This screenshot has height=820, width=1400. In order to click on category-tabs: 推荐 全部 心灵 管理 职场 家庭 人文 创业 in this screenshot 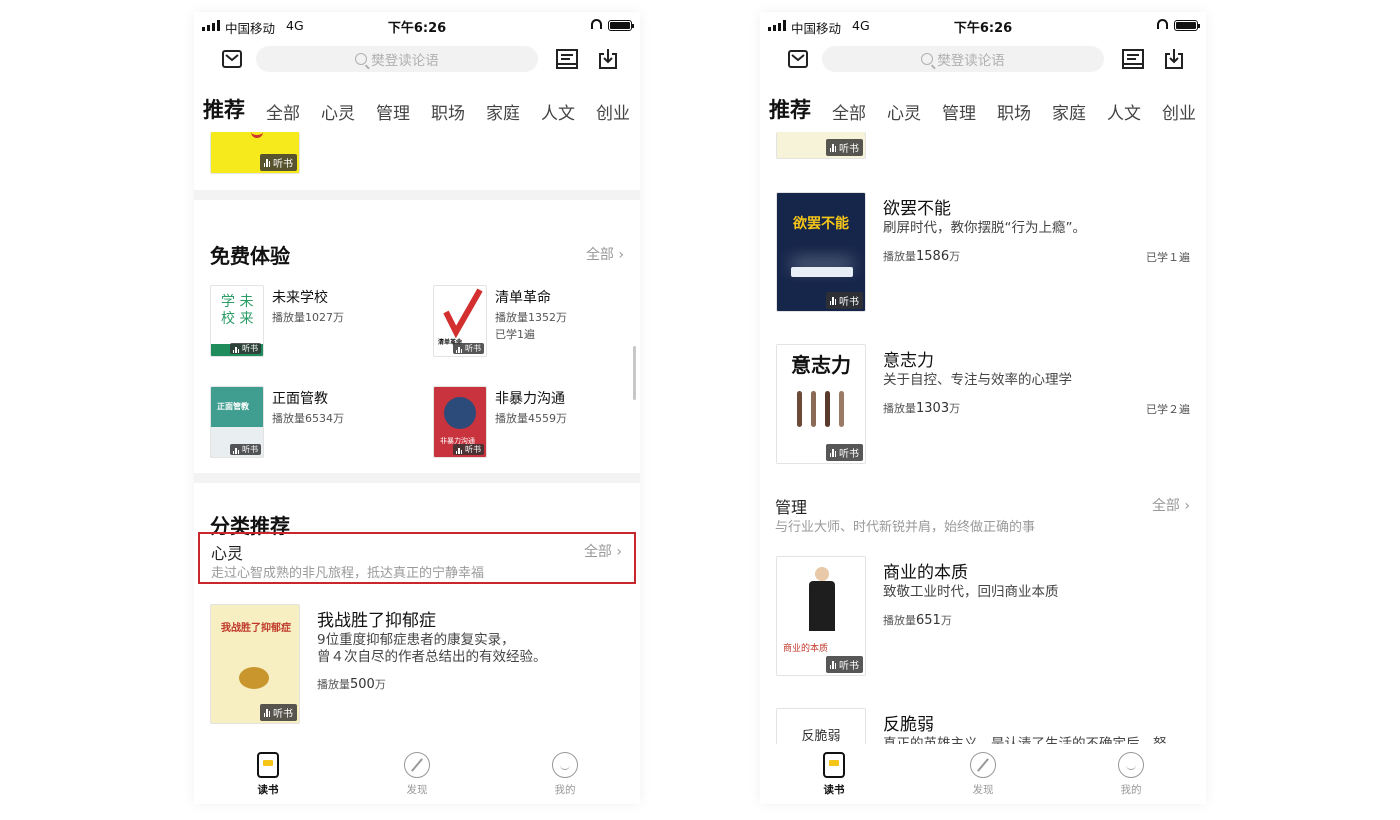, I will do `click(421, 114)`.